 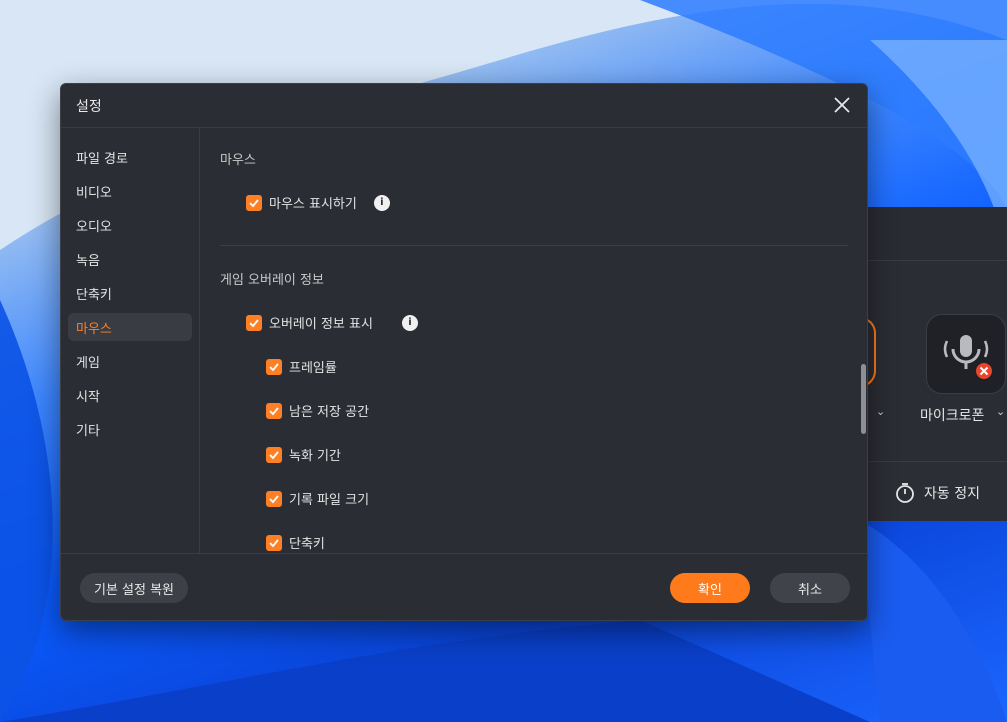 What do you see at coordinates (130, 429) in the screenshot?
I see `sidebar-item-other: 기타` at bounding box center [130, 429].